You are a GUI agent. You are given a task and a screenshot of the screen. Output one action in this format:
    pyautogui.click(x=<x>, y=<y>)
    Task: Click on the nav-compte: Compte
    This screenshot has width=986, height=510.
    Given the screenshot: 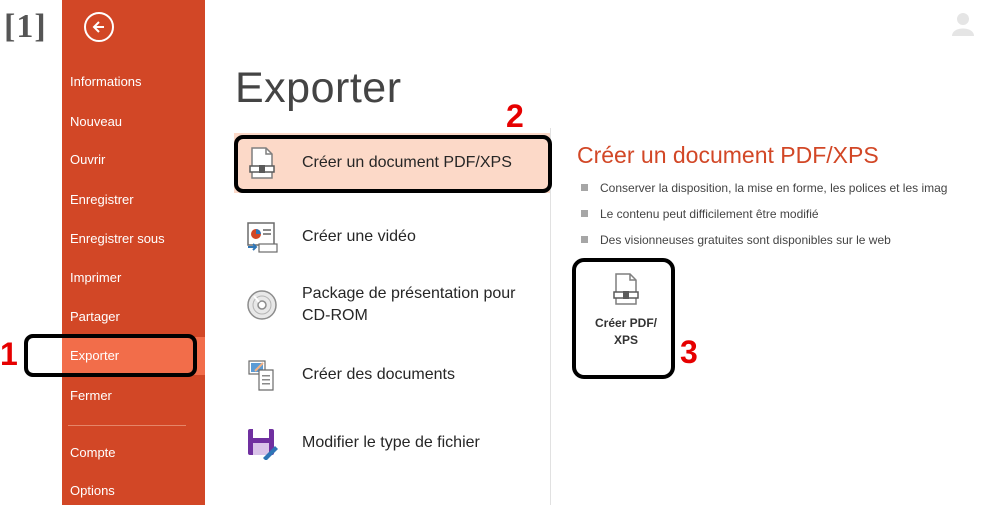 What is the action you would take?
    pyautogui.click(x=133, y=453)
    